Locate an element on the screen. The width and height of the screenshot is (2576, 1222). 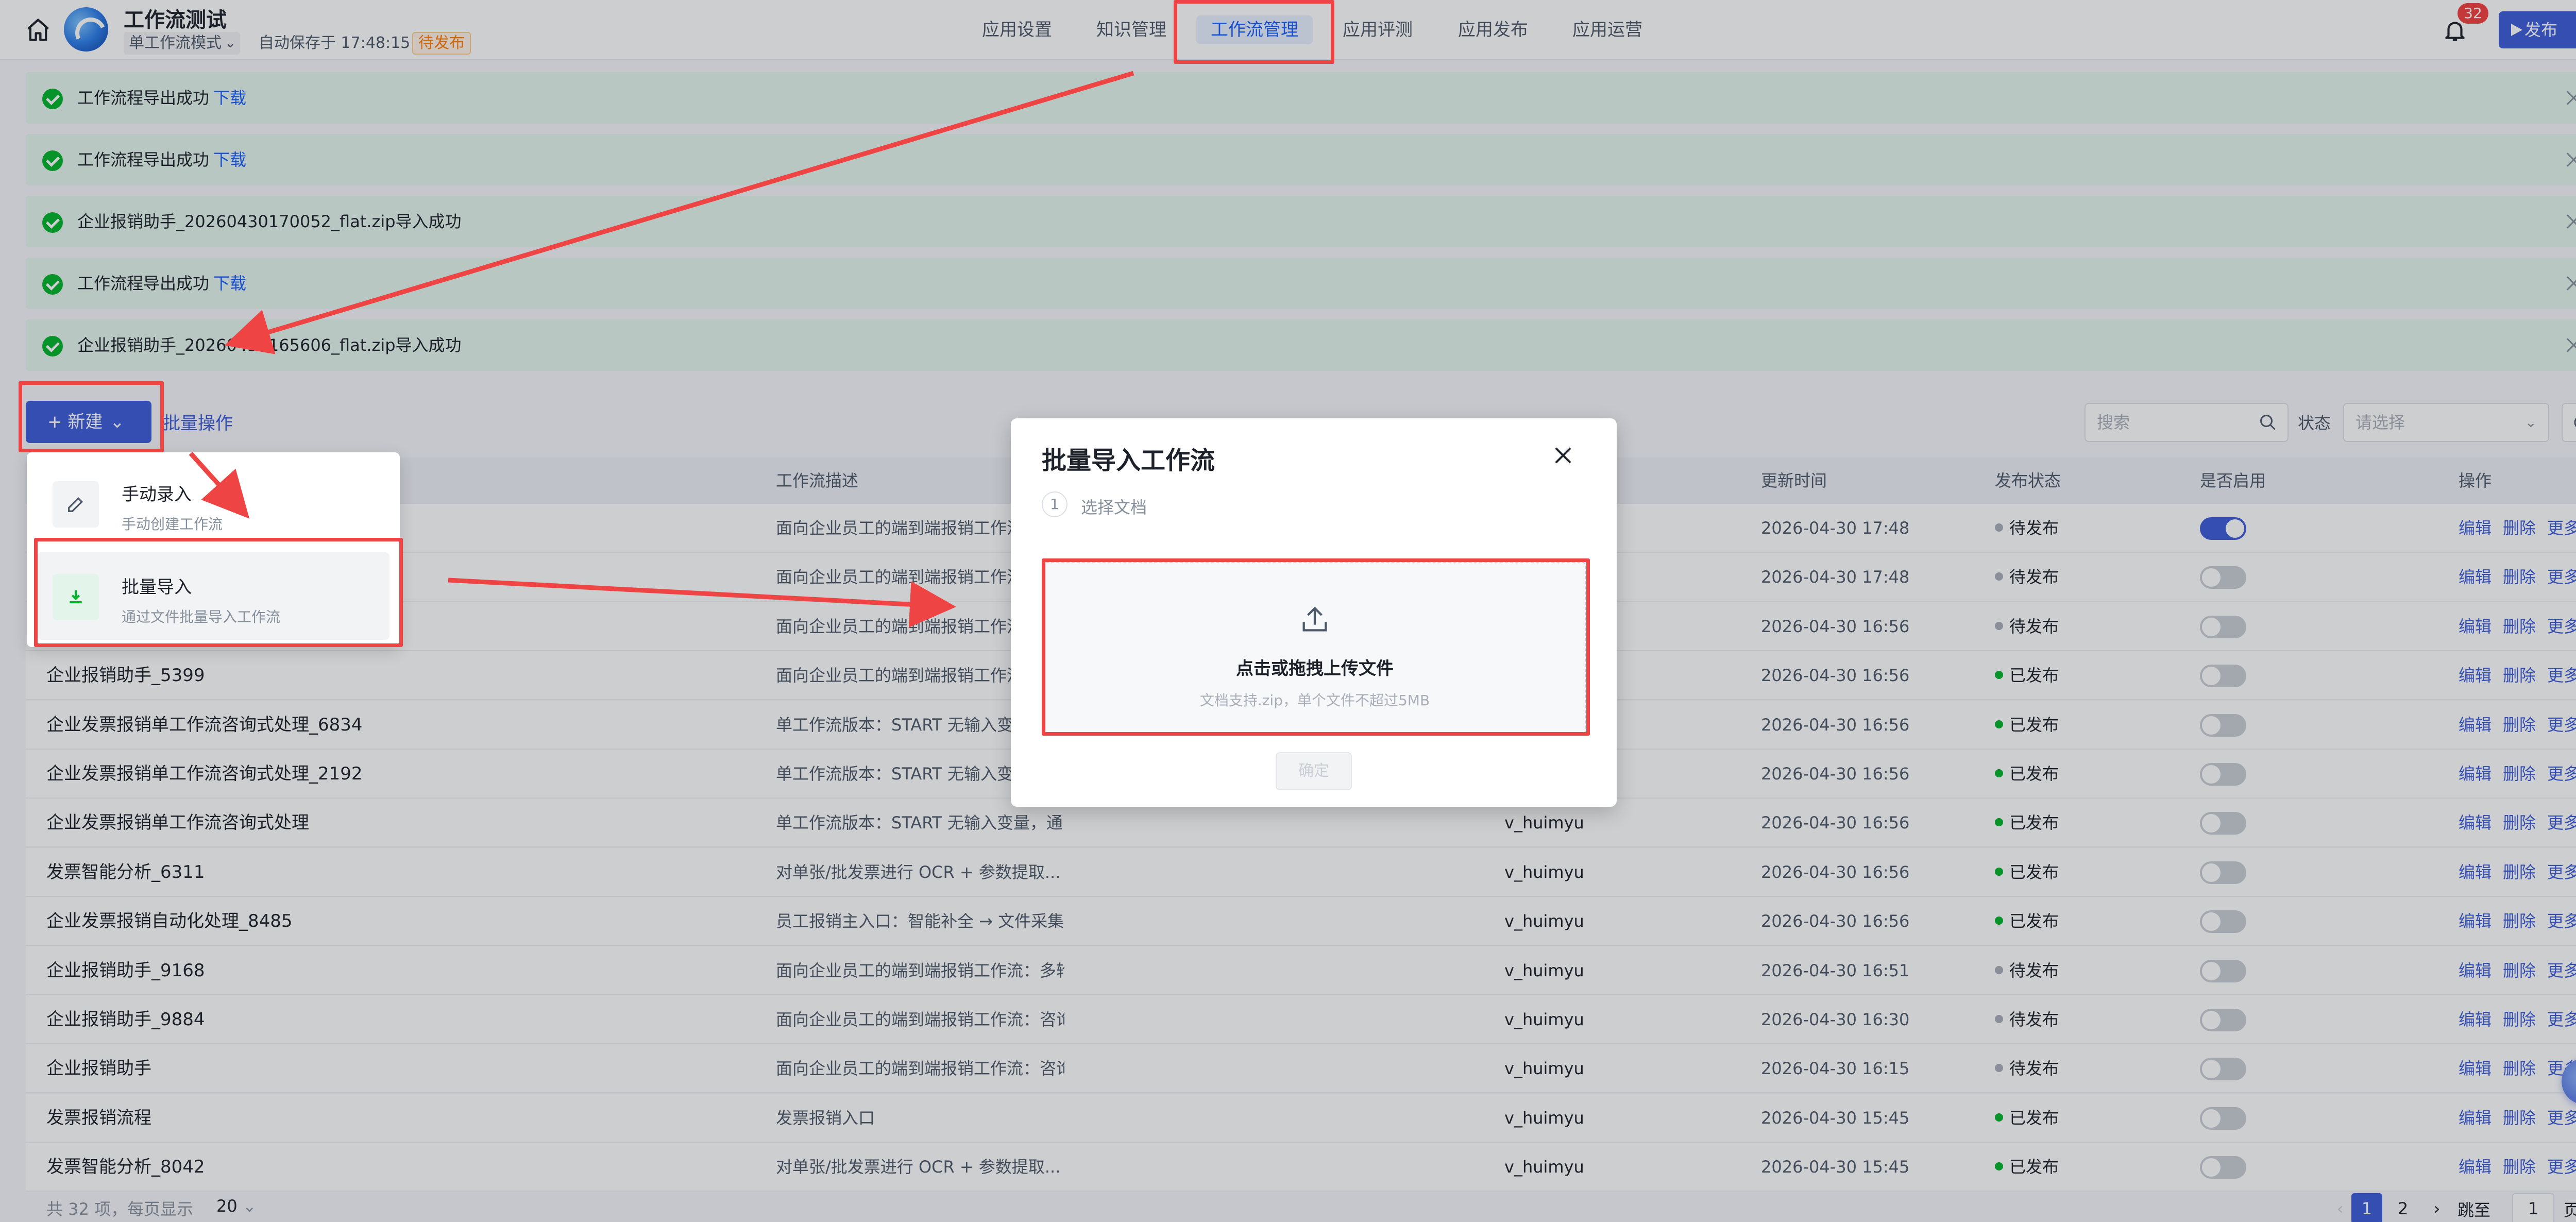
menu-item-subtitle: 手动创建工作流 is located at coordinates (172, 524).